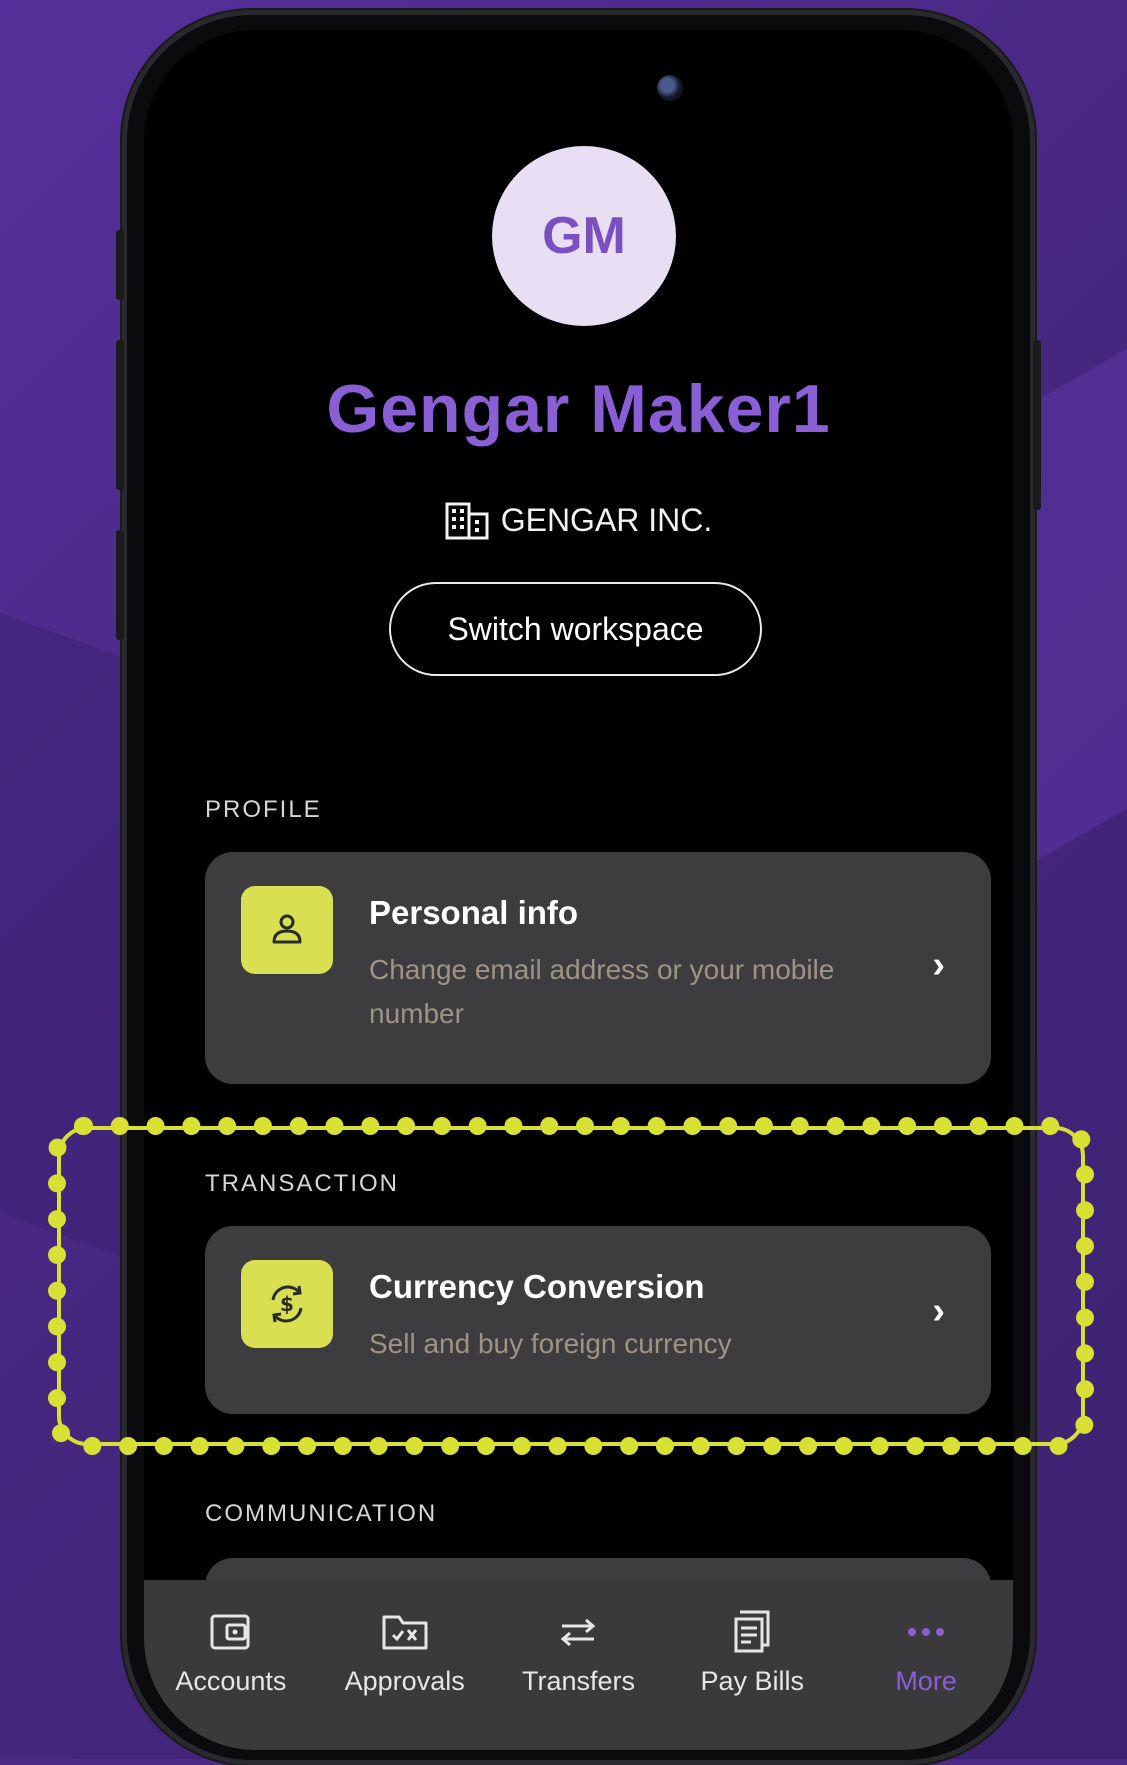 The height and width of the screenshot is (1765, 1127). Describe the element at coordinates (231, 1681) in the screenshot. I see `tab-label: Accounts` at that location.